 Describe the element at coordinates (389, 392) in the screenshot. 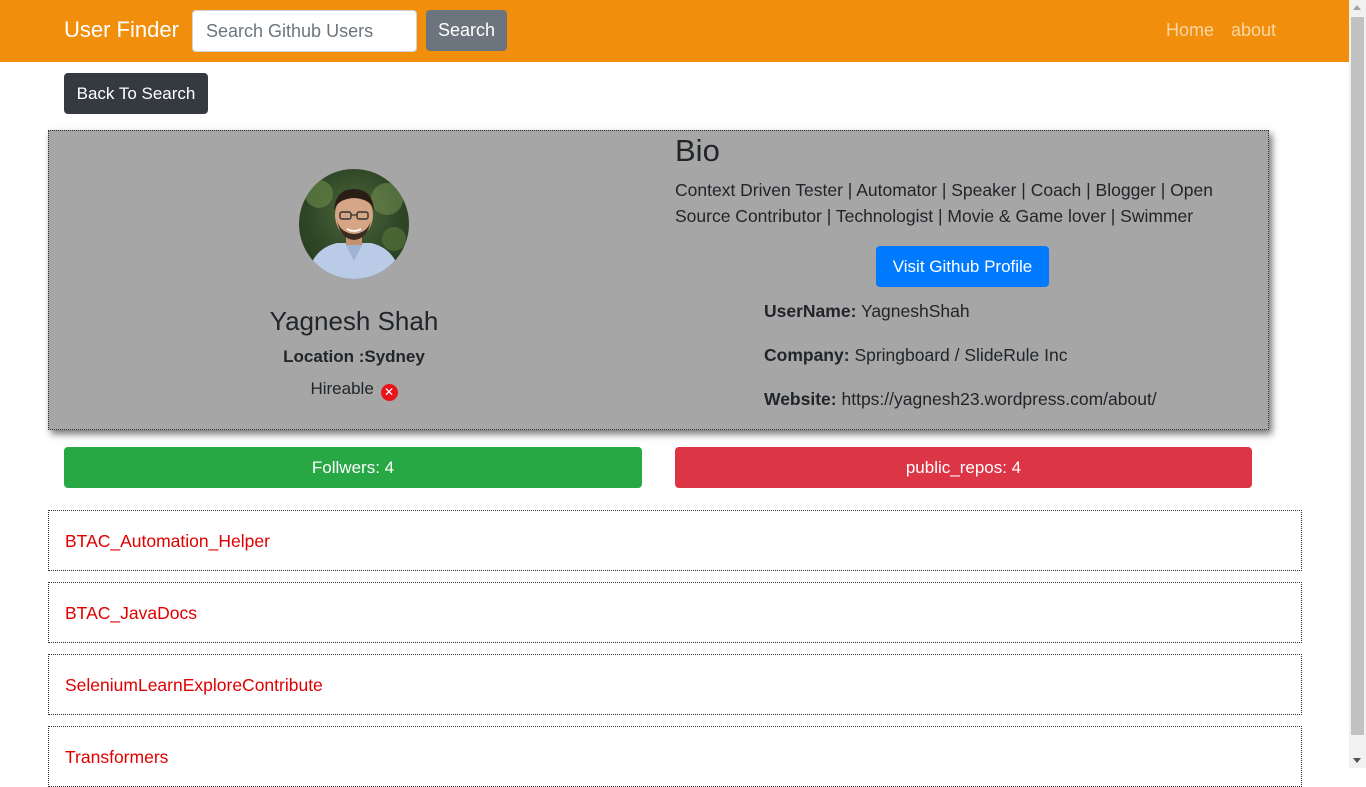

I see `x-circle-icon: ✕` at that location.